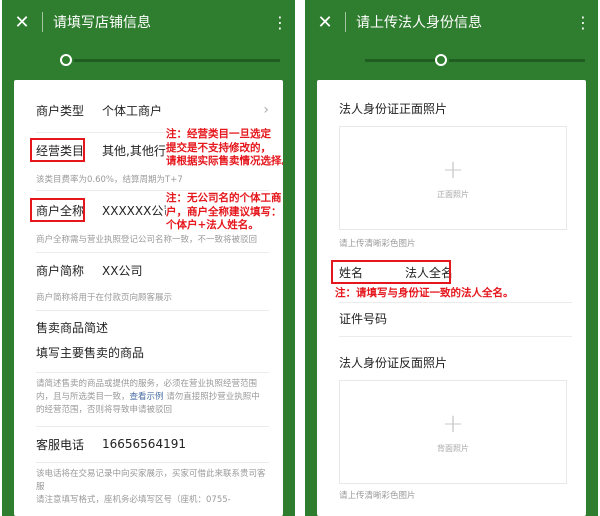 Image resolution: width=600 pixels, height=516 pixels. I want to click on category-annotation: 注：经营类目一旦选定 提交是不支持修改的， 请根据实际售卖情况选择。, so click(224, 148).